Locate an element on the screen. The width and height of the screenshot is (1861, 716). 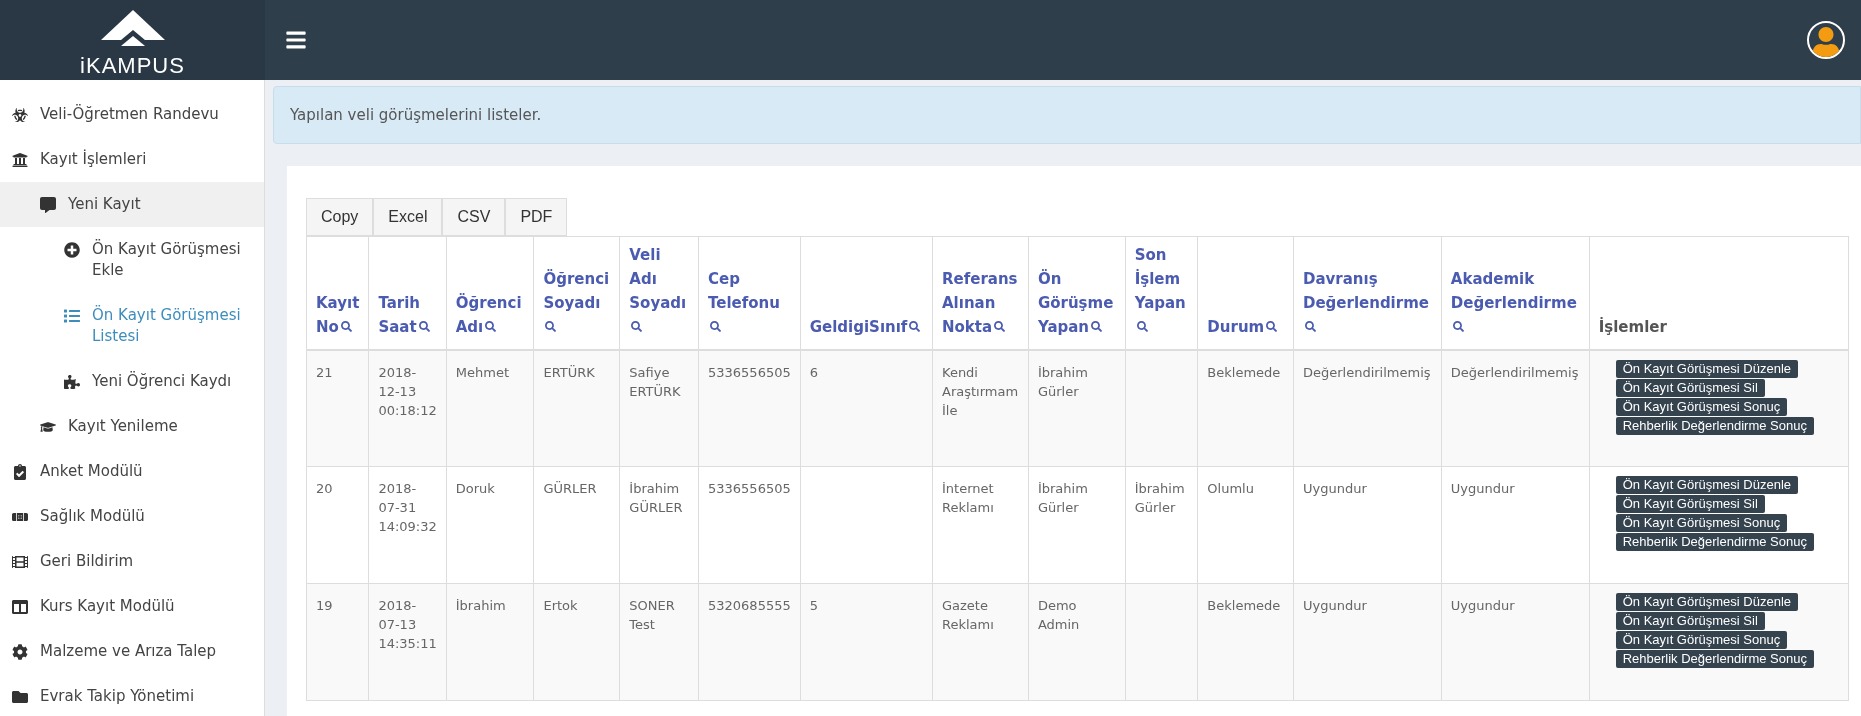
table-cell: Demo Admin is located at coordinates (1077, 642).